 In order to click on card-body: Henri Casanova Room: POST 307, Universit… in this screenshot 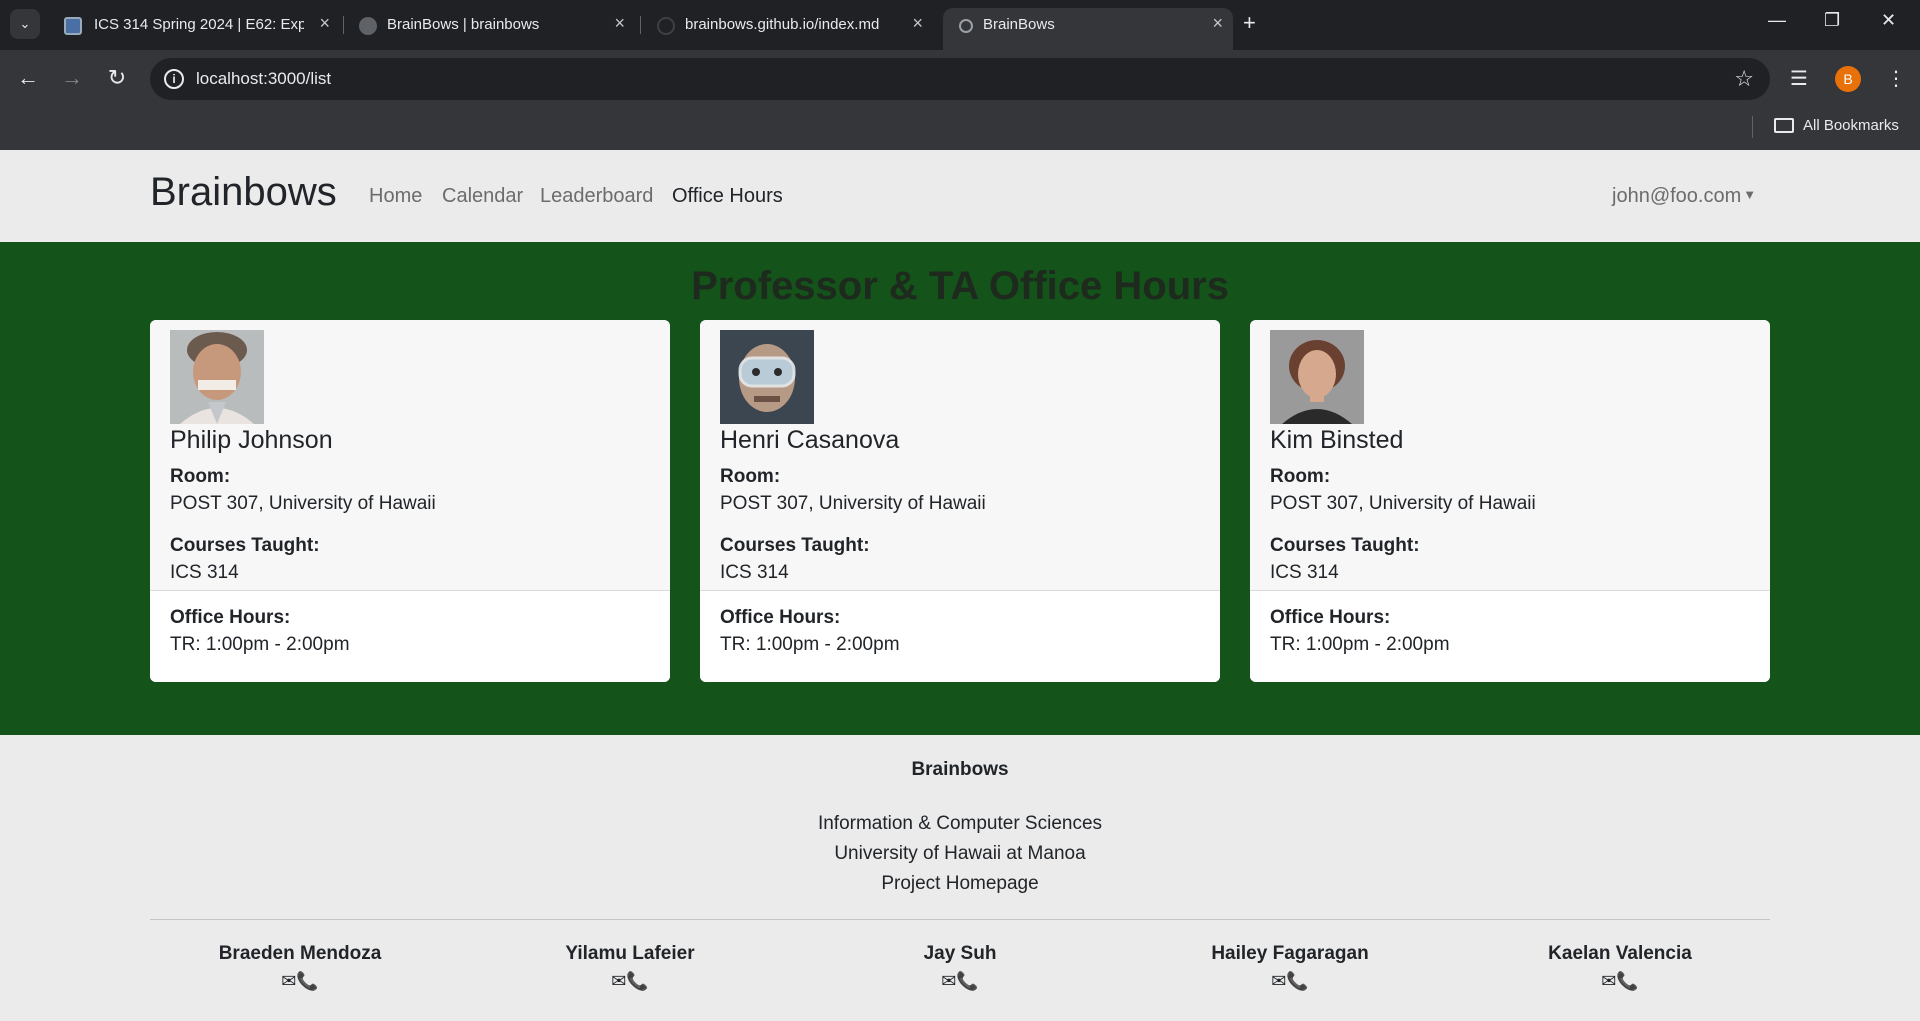, I will do `click(960, 455)`.